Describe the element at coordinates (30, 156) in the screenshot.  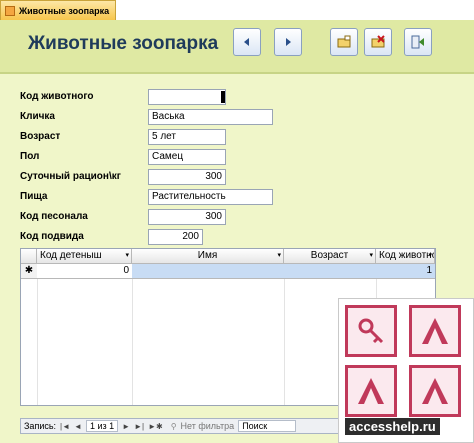
I see `sex-label: Пол` at that location.